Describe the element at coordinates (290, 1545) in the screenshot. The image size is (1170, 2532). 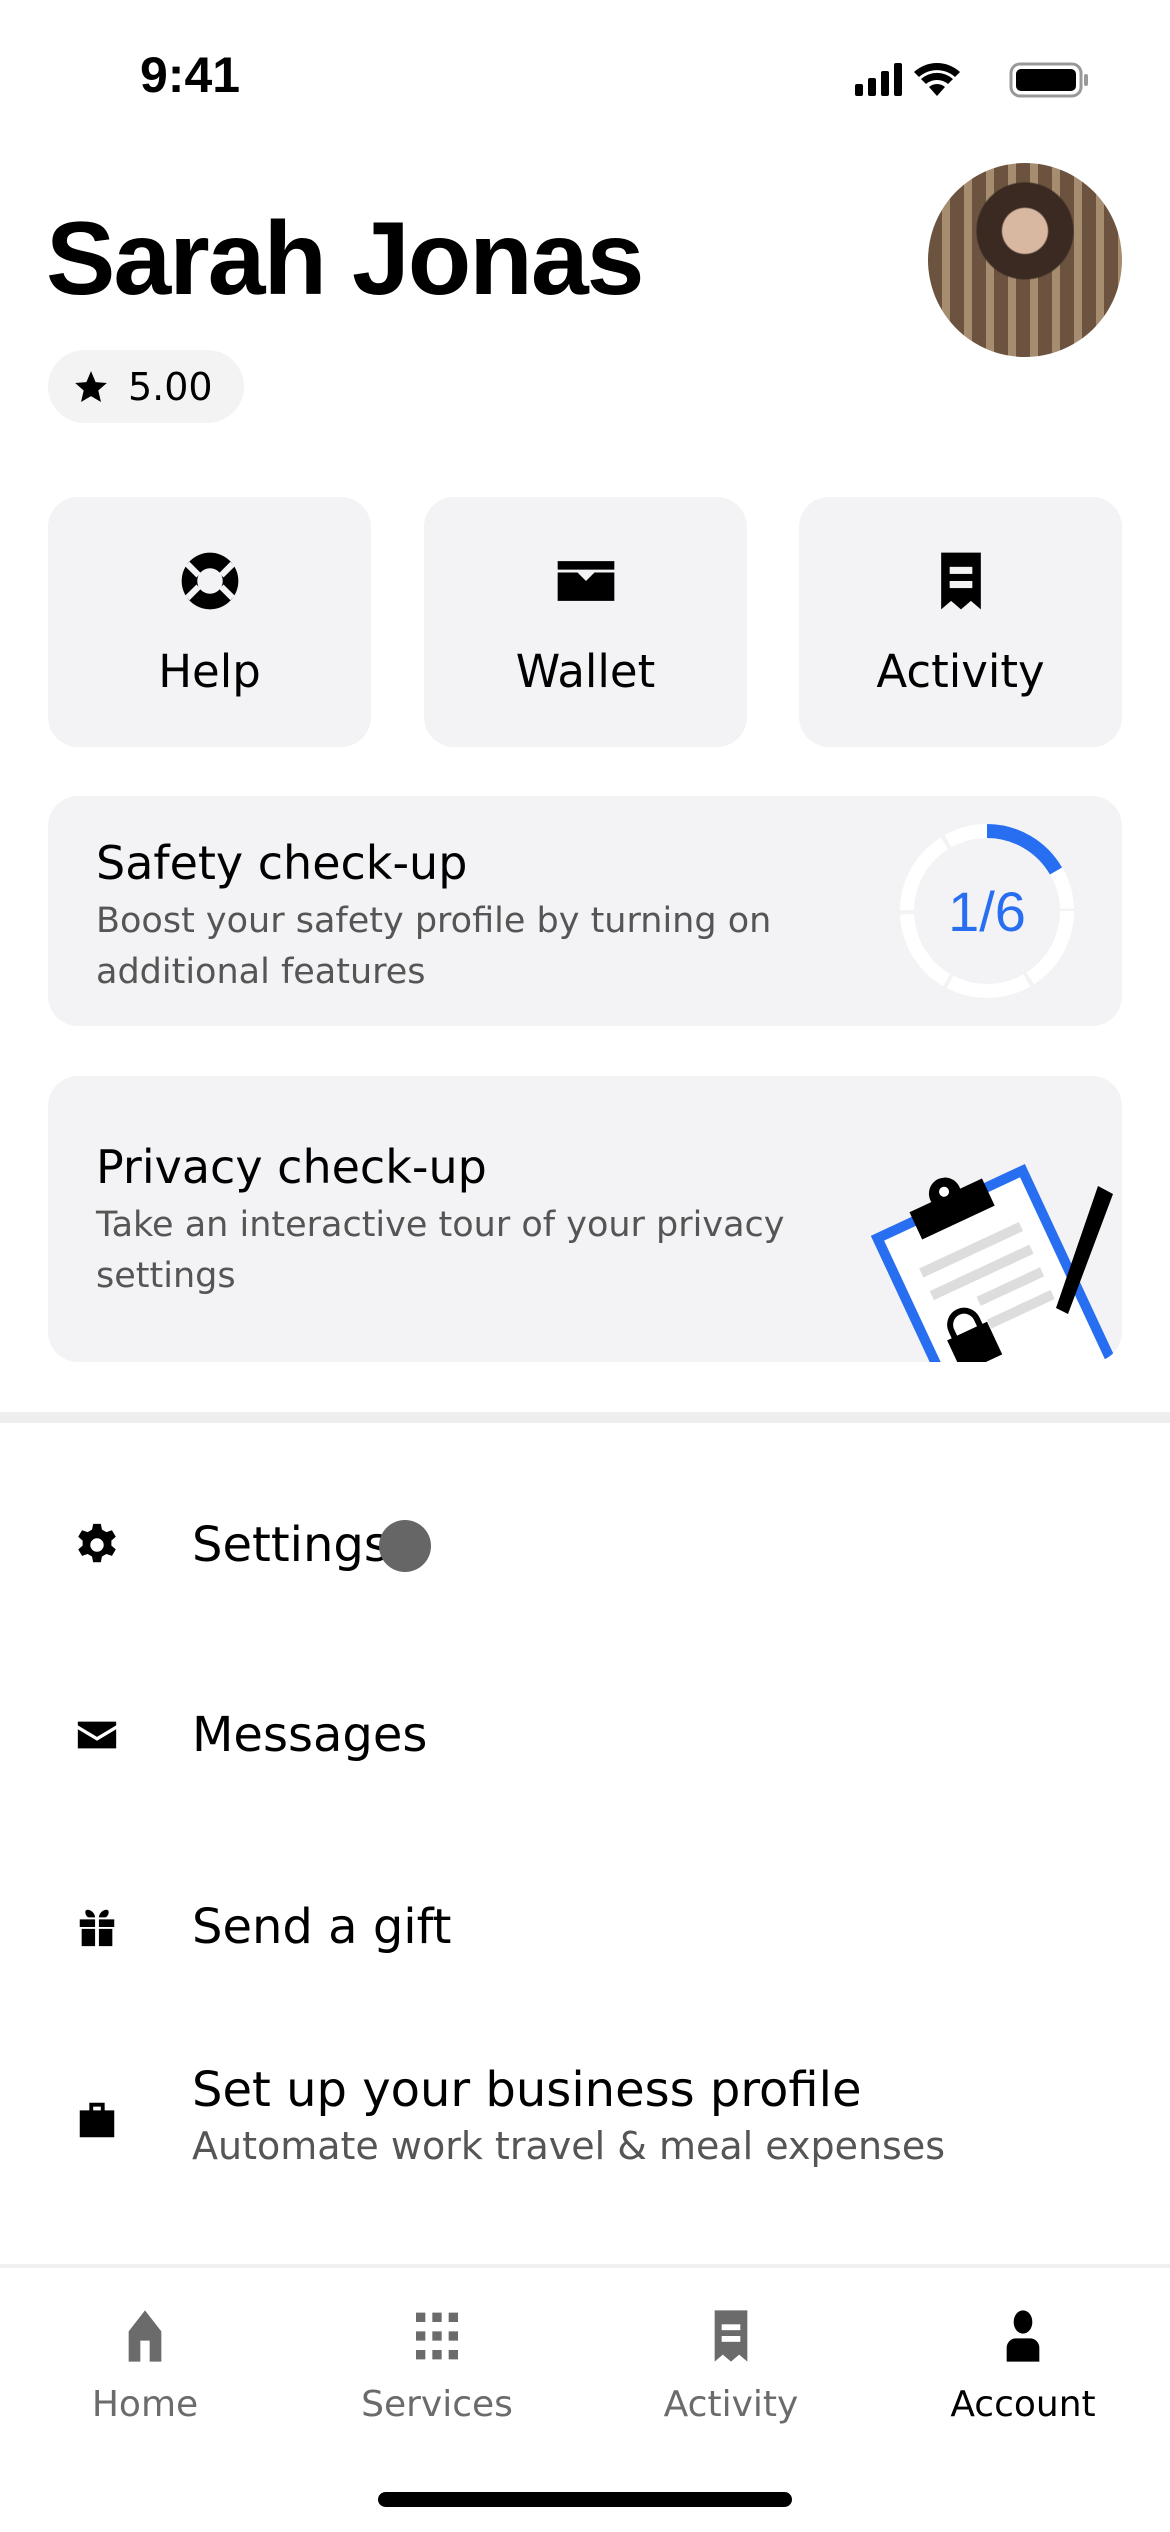
I see `settings-label: Settings` at that location.